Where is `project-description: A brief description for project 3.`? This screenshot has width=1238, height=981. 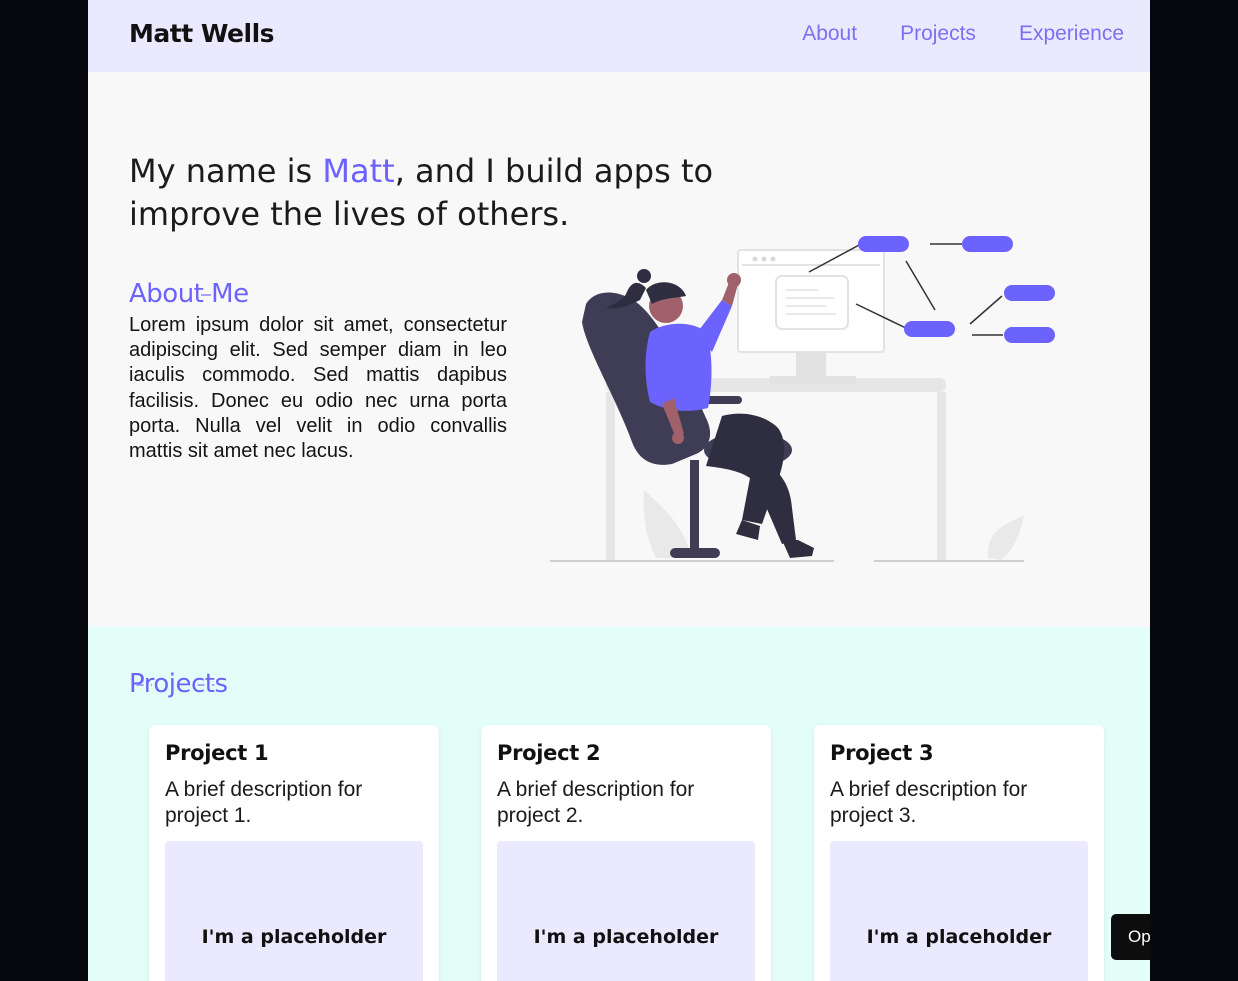 project-description: A brief description for project 3. is located at coordinates (929, 802).